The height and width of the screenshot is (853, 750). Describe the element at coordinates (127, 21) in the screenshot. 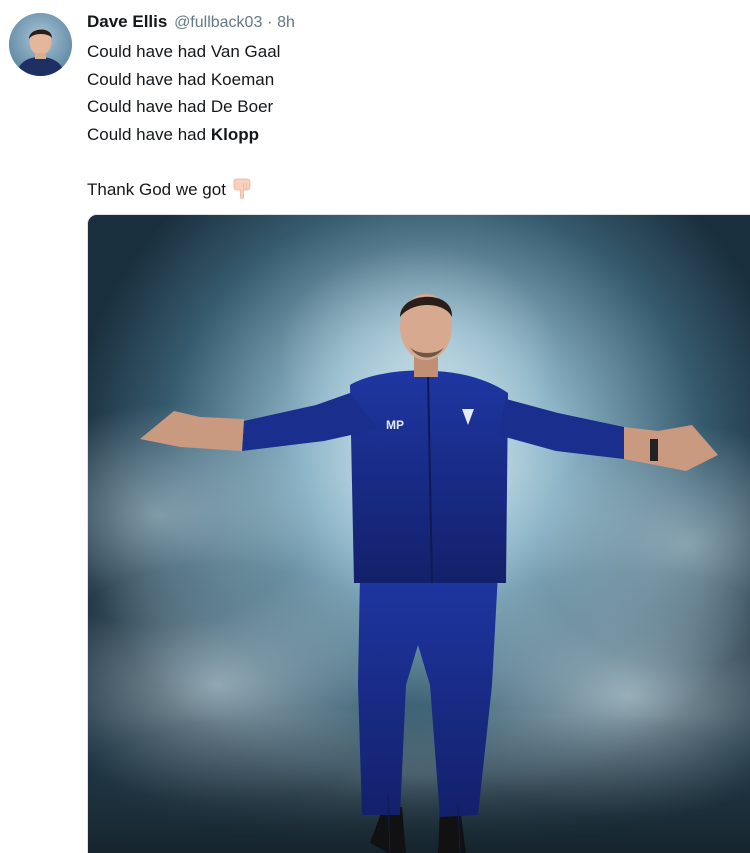

I see `display-name: Dave Ellis` at that location.